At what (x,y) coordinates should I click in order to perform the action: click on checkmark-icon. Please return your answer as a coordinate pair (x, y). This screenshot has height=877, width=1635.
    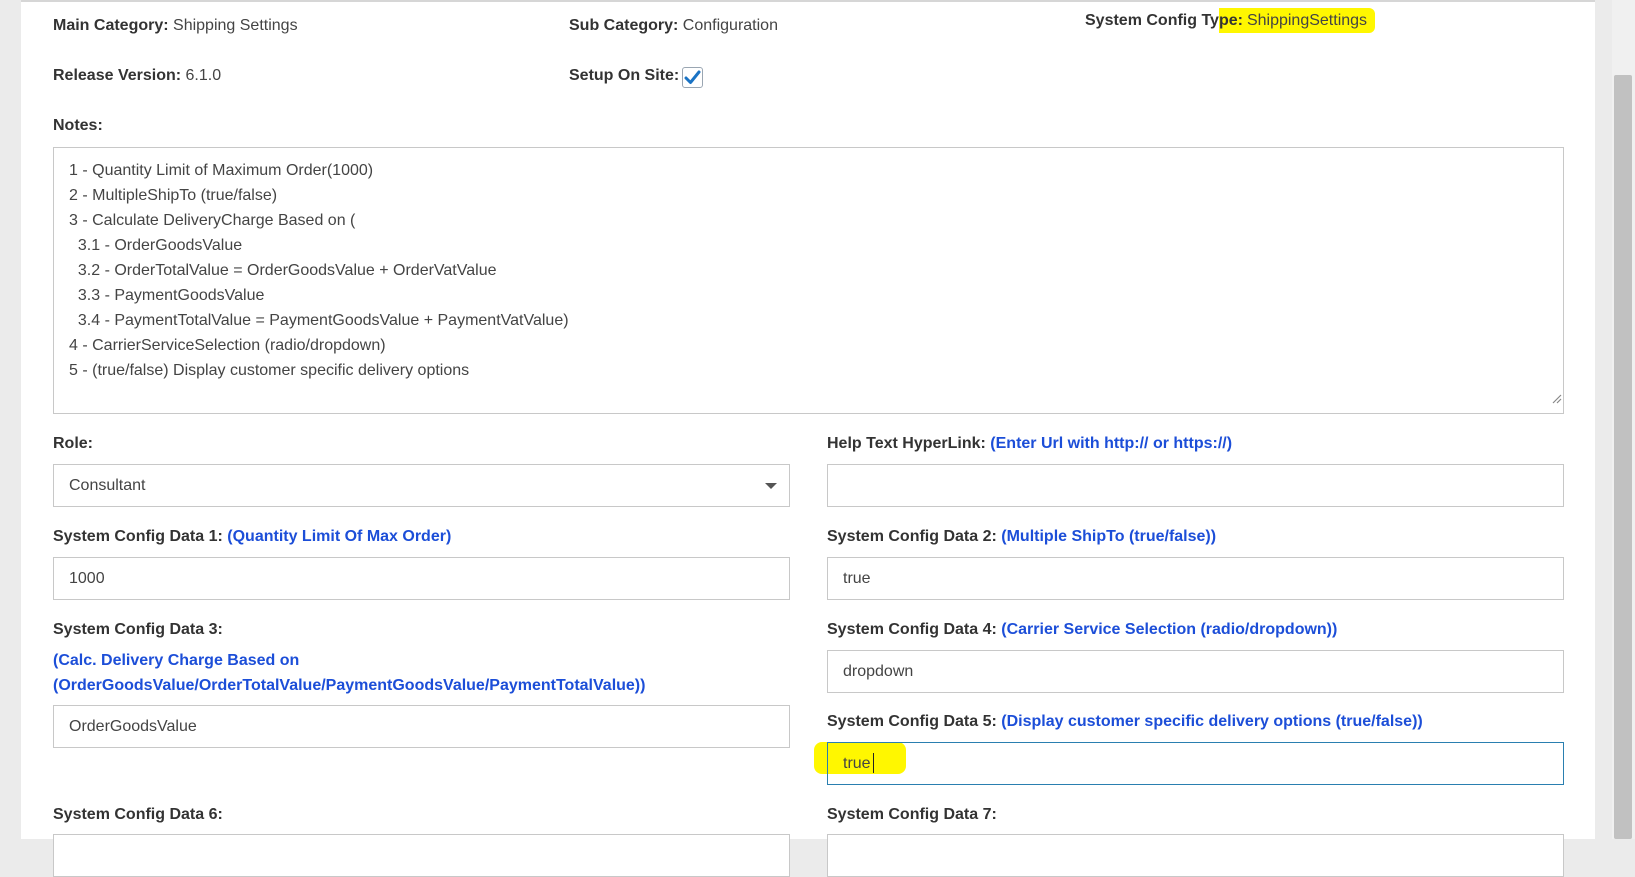
    Looking at the image, I should click on (692, 77).